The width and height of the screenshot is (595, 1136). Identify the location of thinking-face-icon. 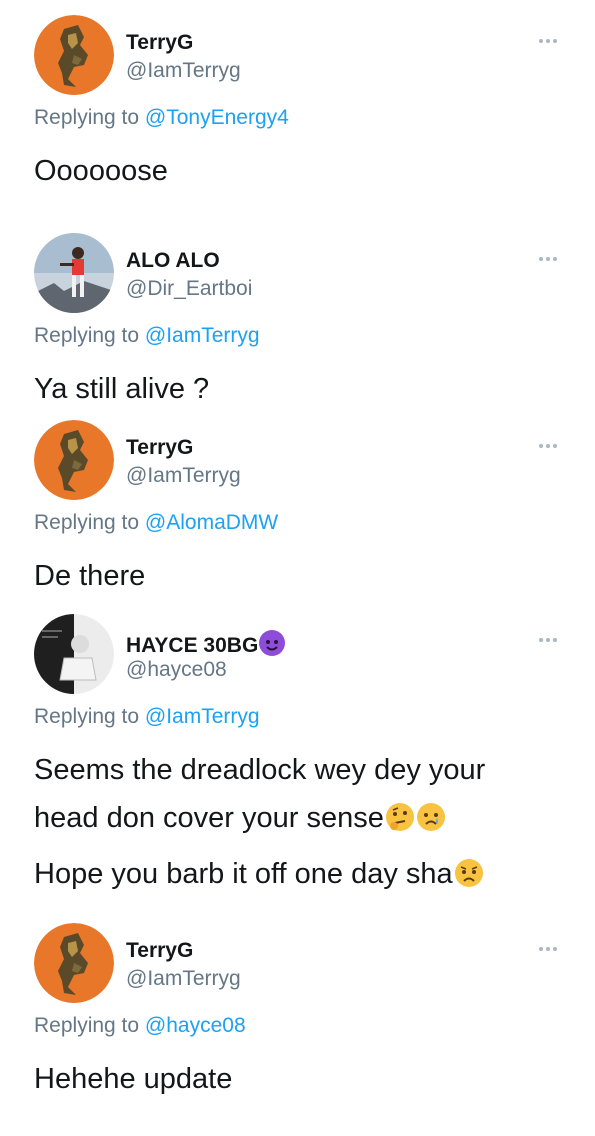
(400, 815).